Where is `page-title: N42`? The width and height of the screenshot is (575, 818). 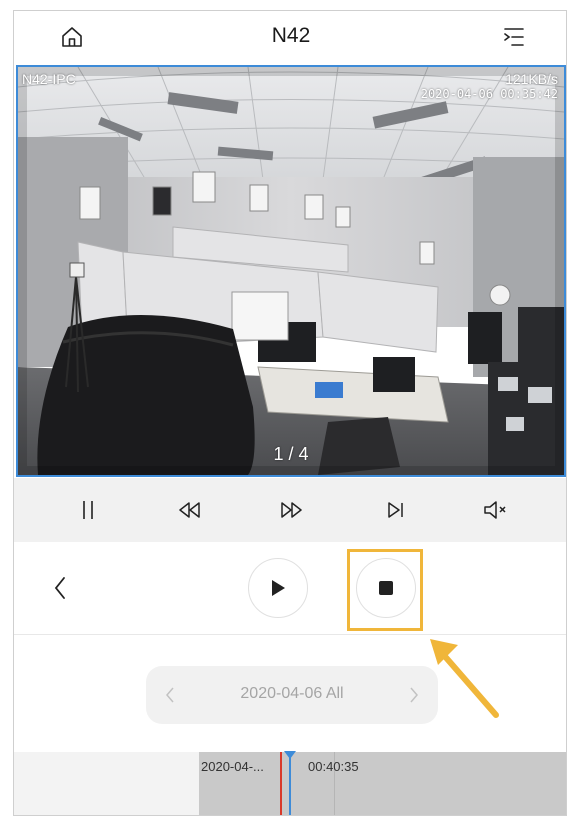
page-title: N42 is located at coordinates (291, 35).